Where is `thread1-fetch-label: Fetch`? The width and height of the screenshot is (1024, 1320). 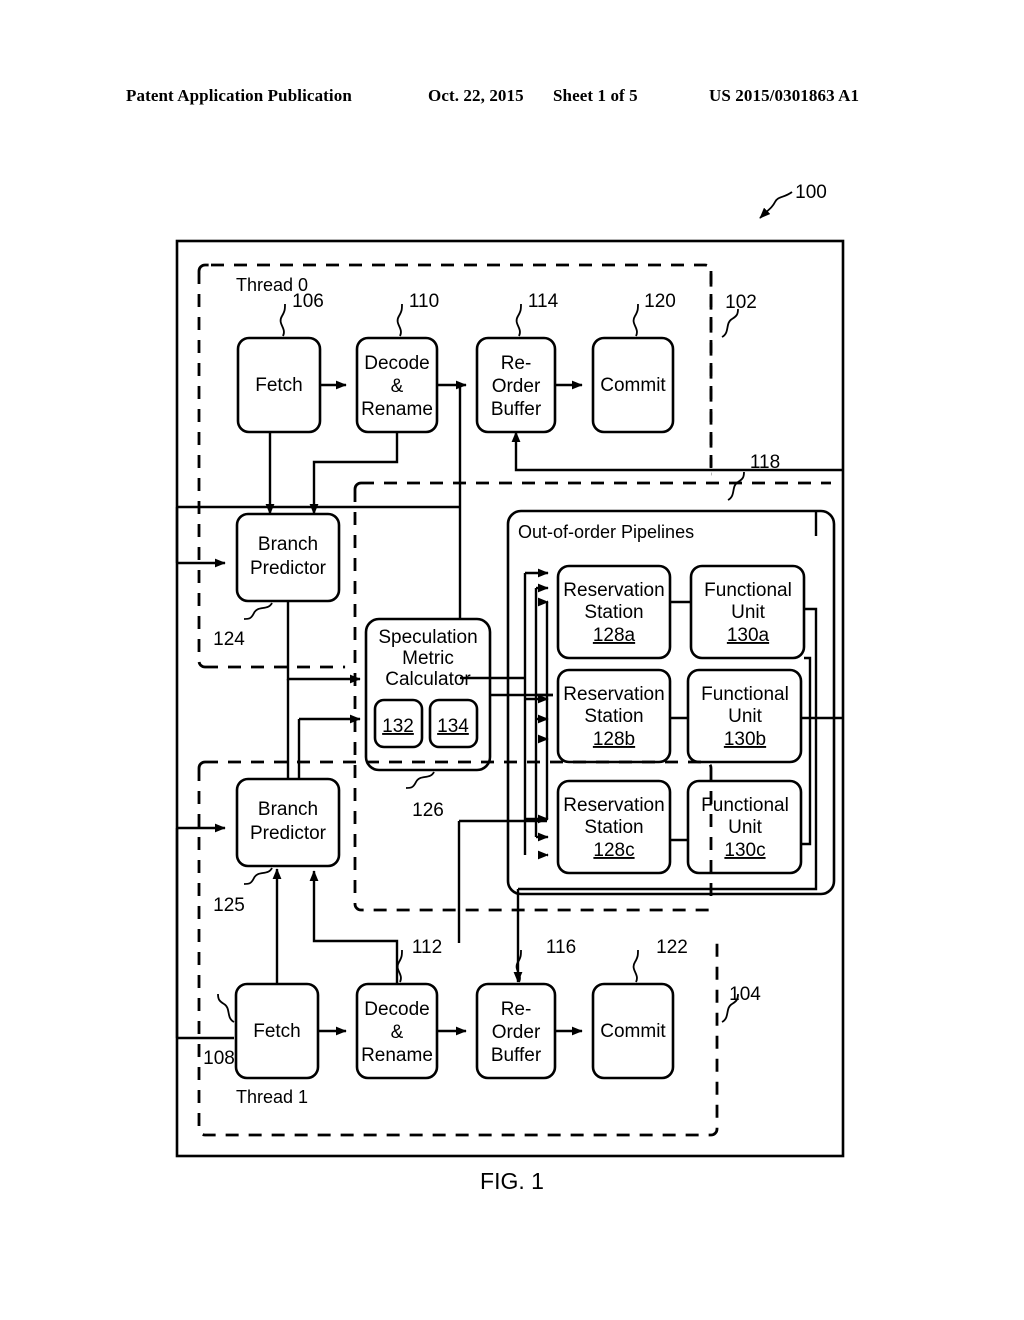
thread1-fetch-label: Fetch is located at coordinates (277, 1031).